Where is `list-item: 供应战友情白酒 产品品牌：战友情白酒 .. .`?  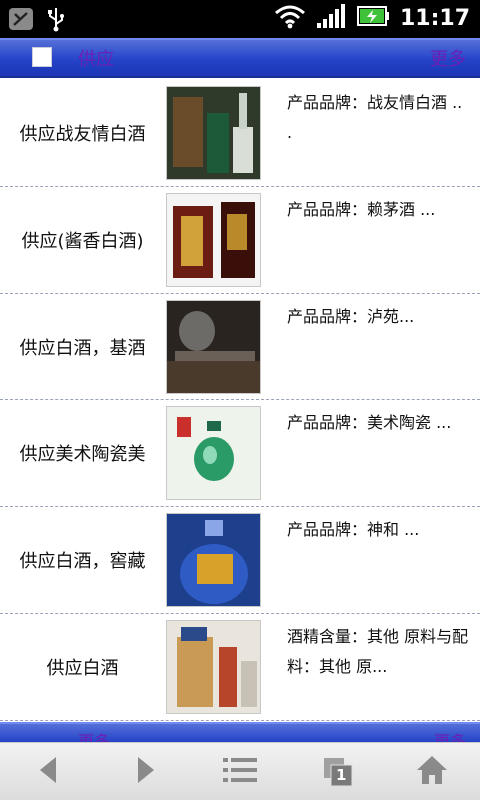 list-item: 供应战友情白酒 产品品牌：战友情白酒 .. . is located at coordinates (240, 133).